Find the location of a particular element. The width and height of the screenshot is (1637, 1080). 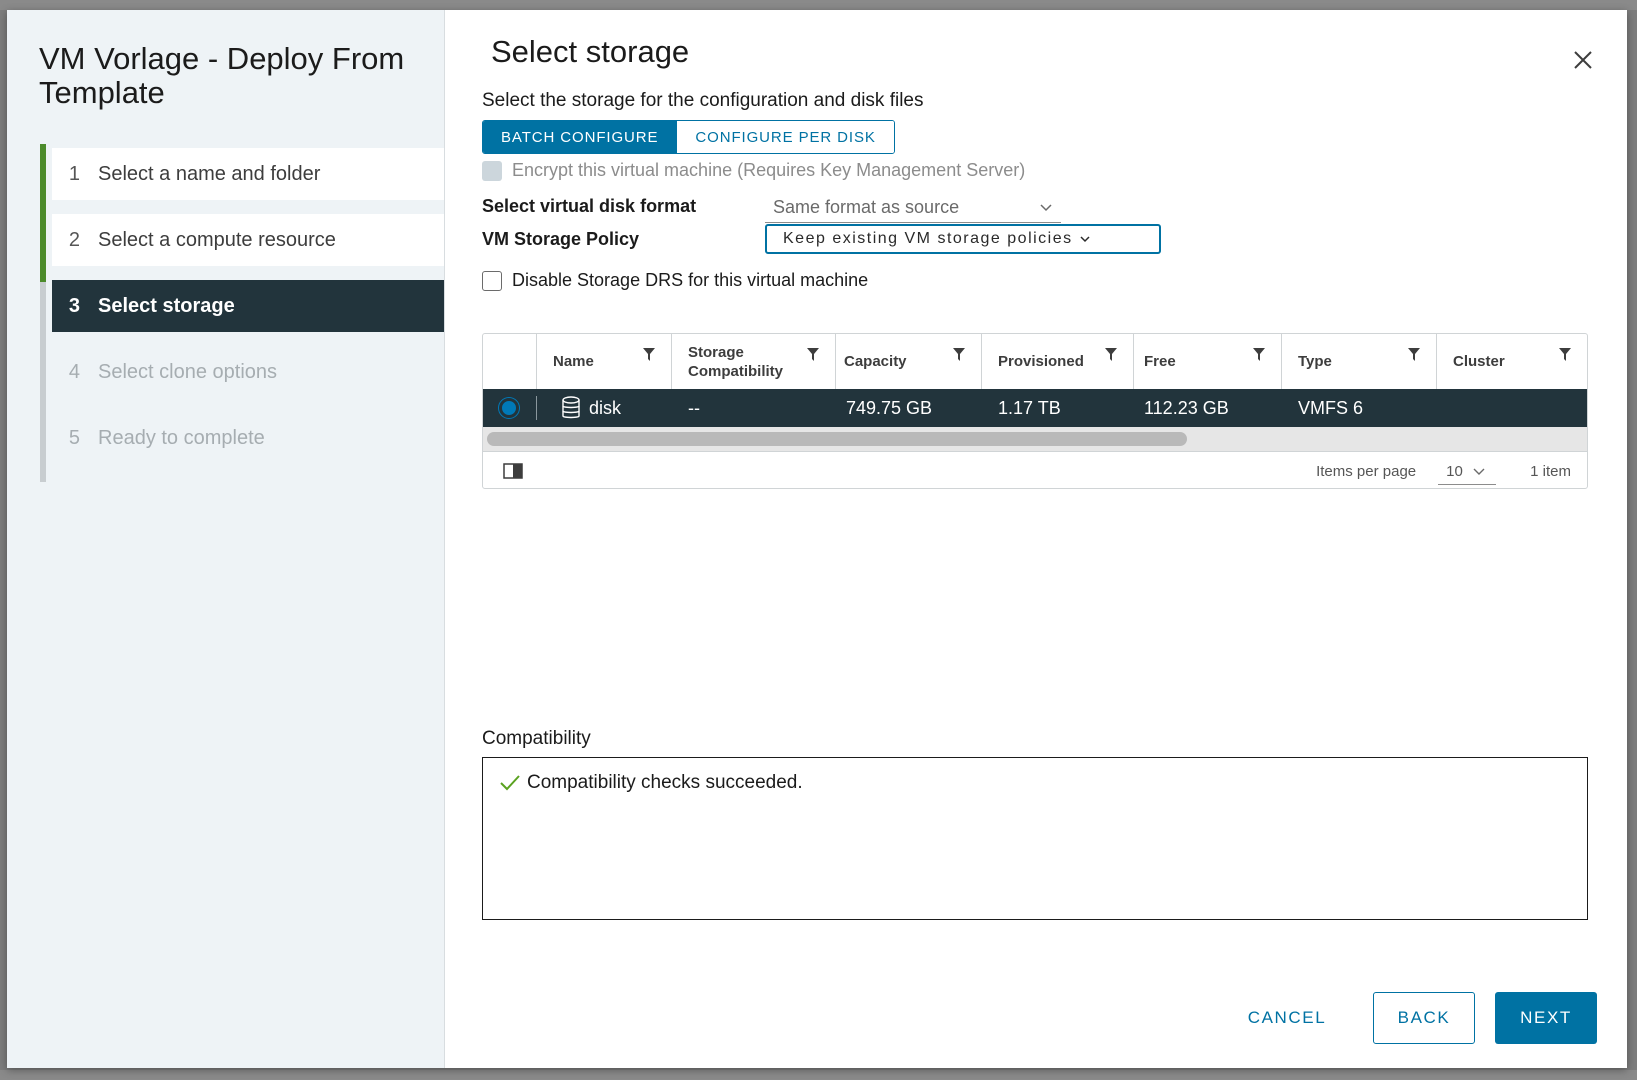

step-number: 2 is located at coordinates (74, 239).